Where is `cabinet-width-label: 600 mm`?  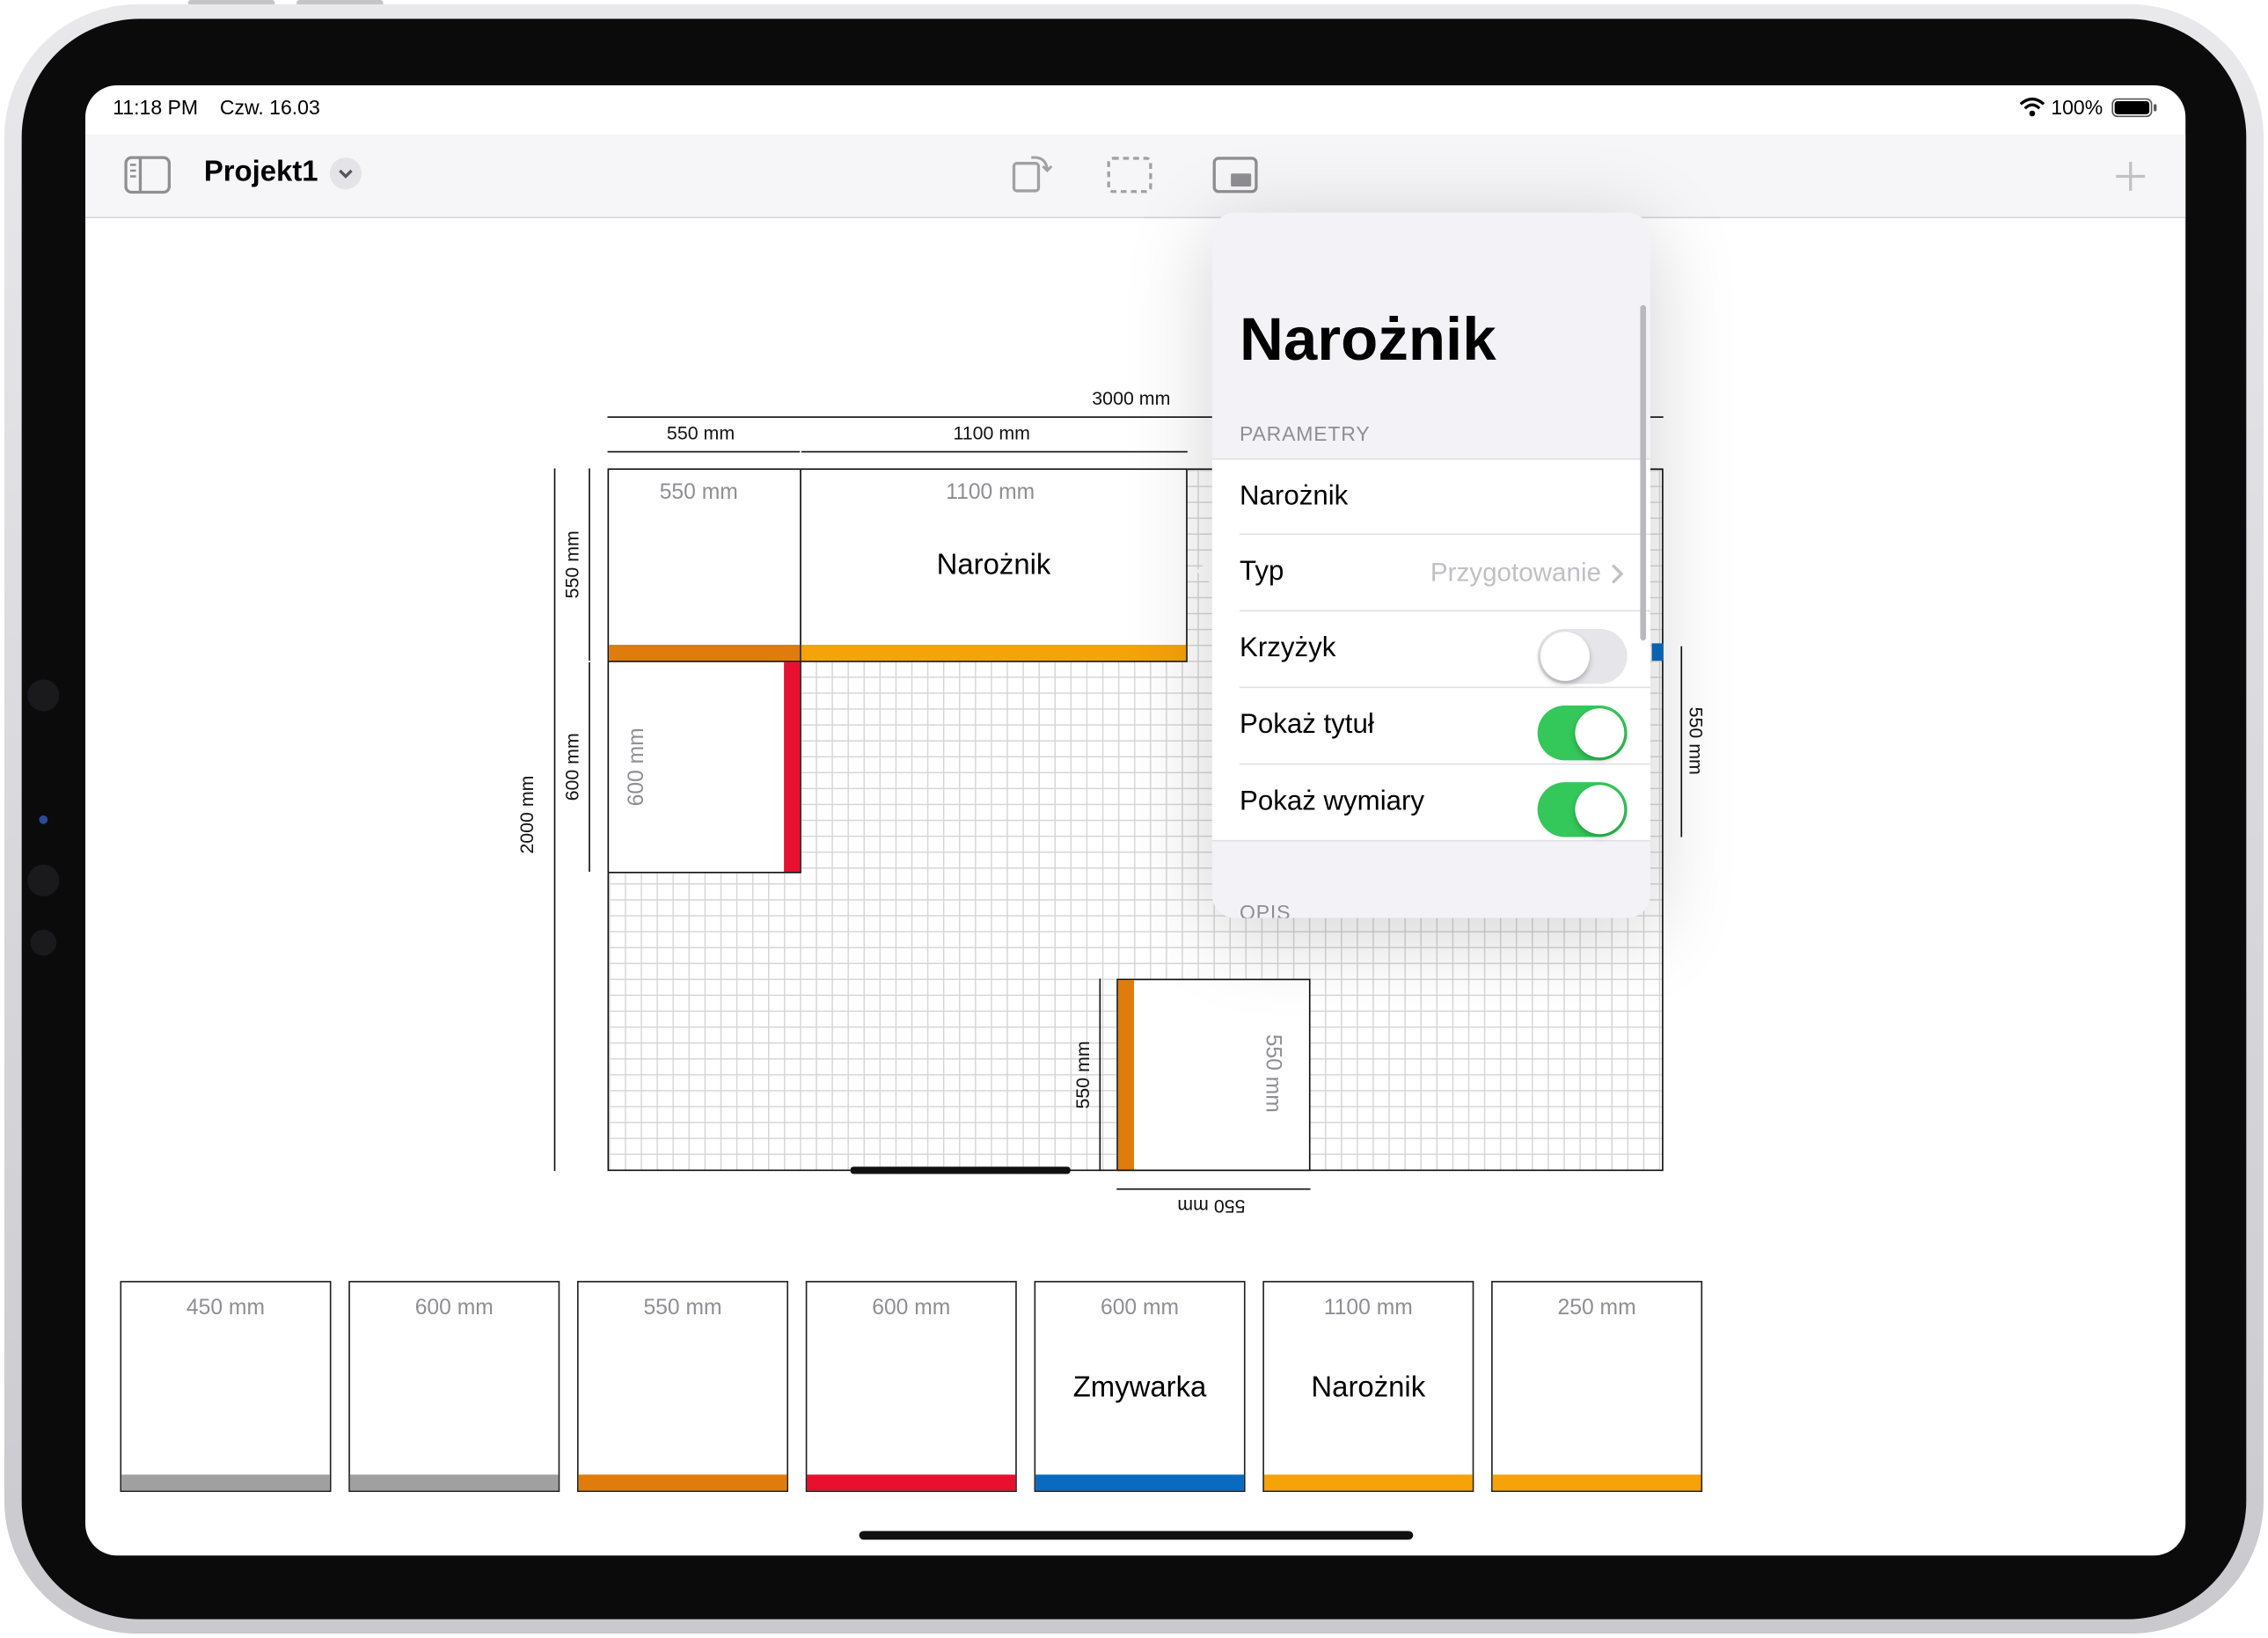
cabinet-width-label: 600 mm is located at coordinates (636, 767).